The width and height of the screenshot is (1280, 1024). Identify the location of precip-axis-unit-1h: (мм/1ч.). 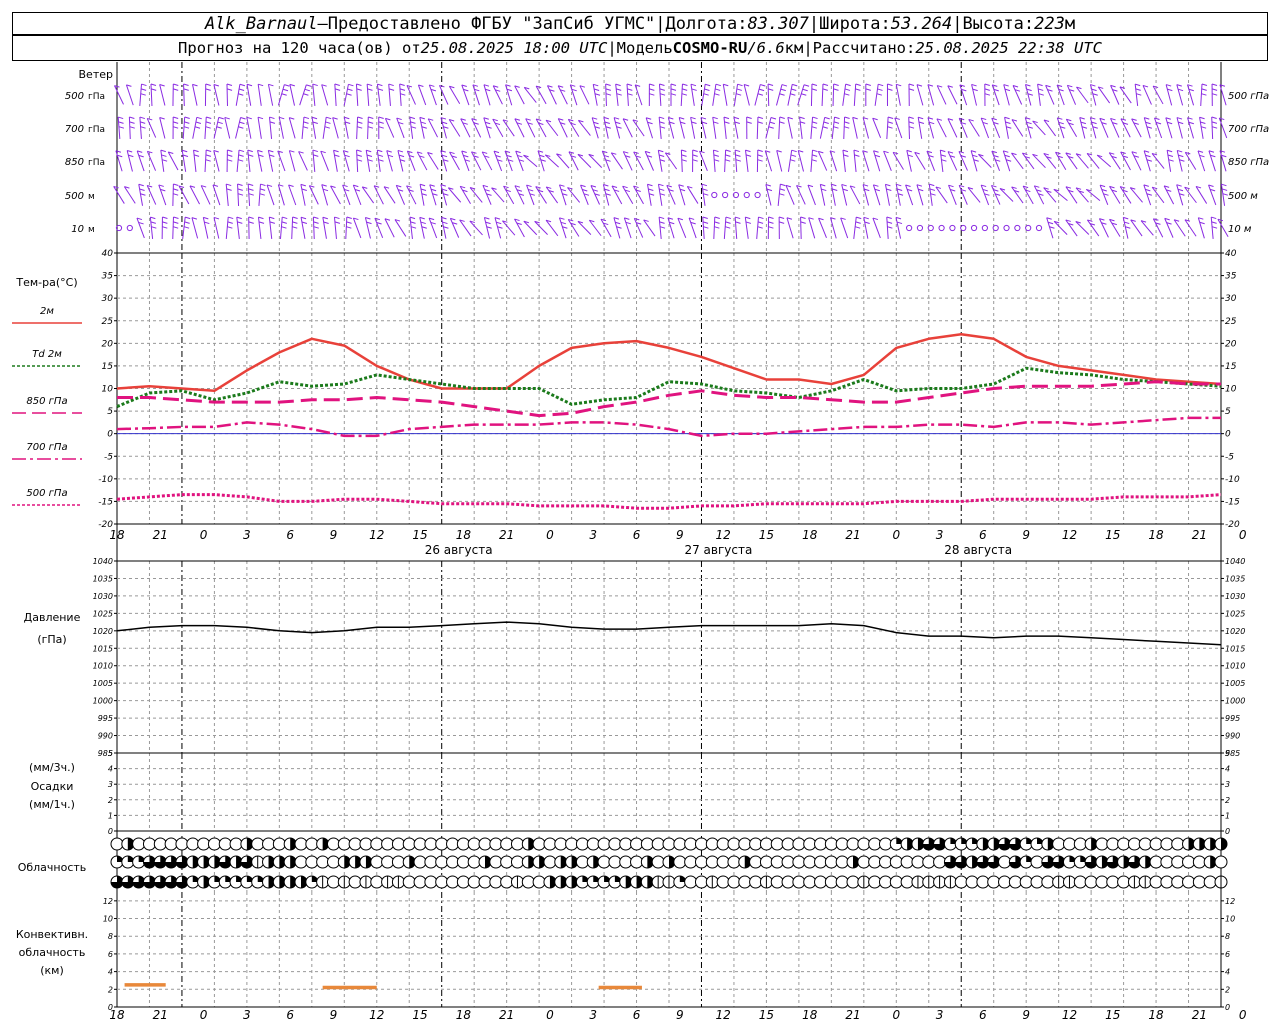
(52, 804).